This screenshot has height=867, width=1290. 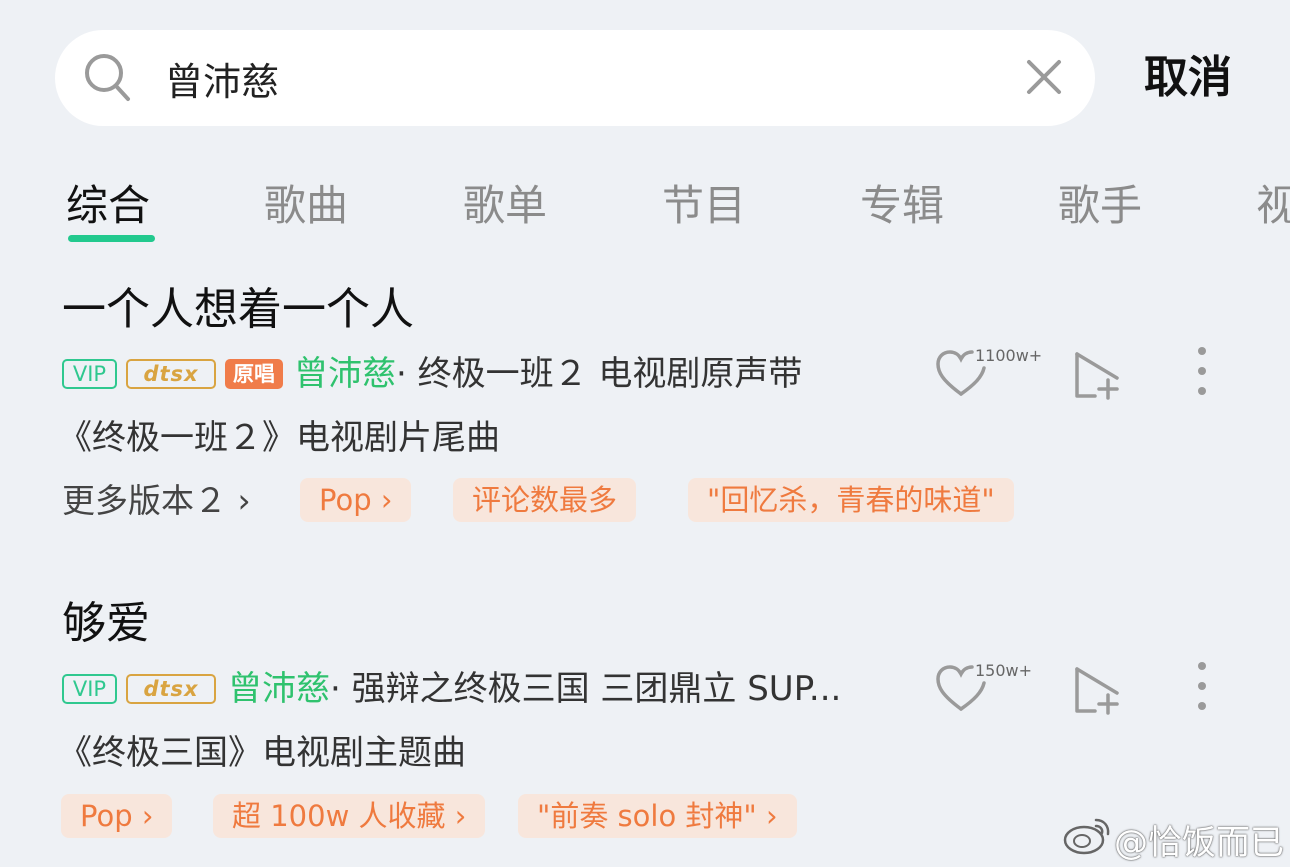 What do you see at coordinates (505, 206) in the screenshot?
I see `tab-playlists: 歌单` at bounding box center [505, 206].